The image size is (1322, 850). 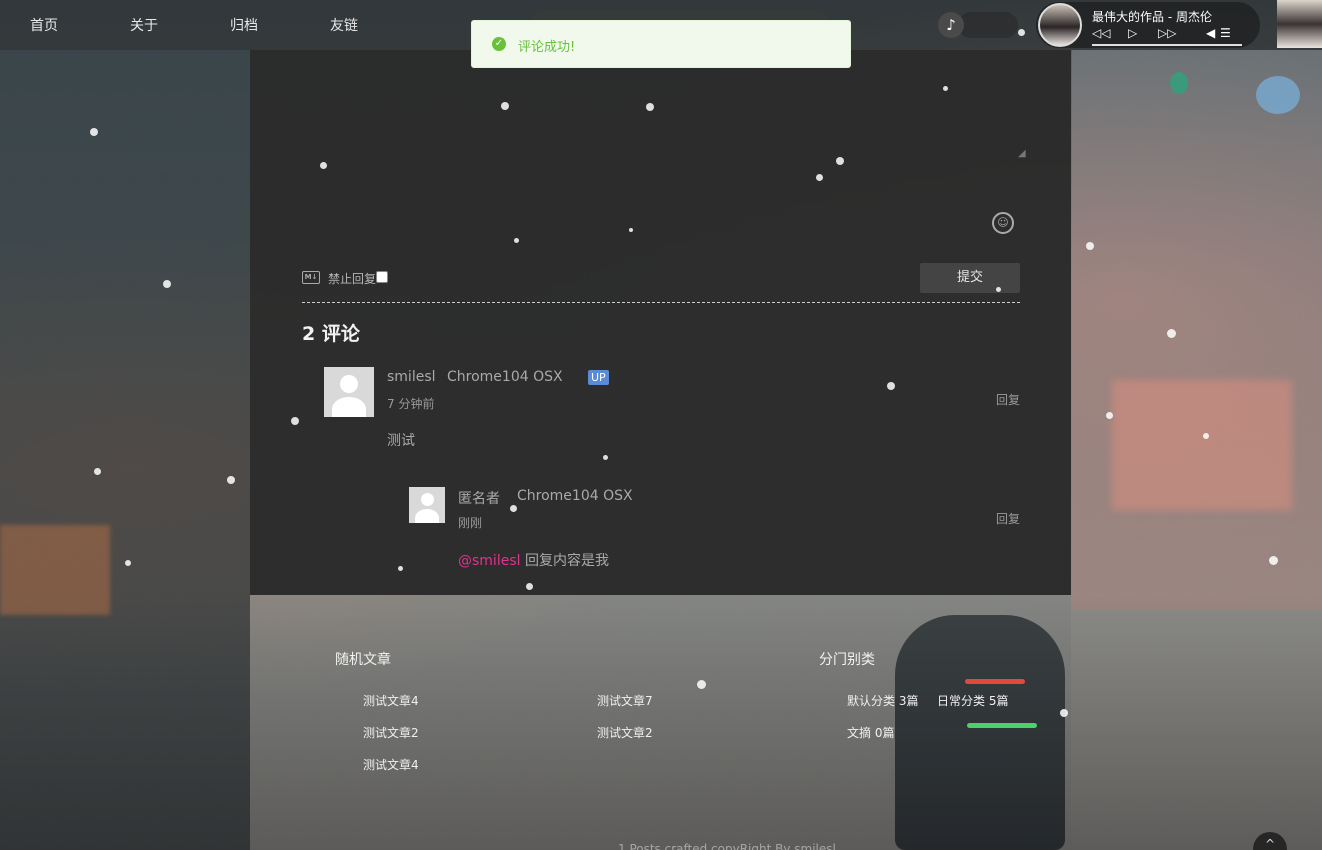 What do you see at coordinates (1101, 33) in the screenshot?
I see `prev-track-icon: ◁◁` at bounding box center [1101, 33].